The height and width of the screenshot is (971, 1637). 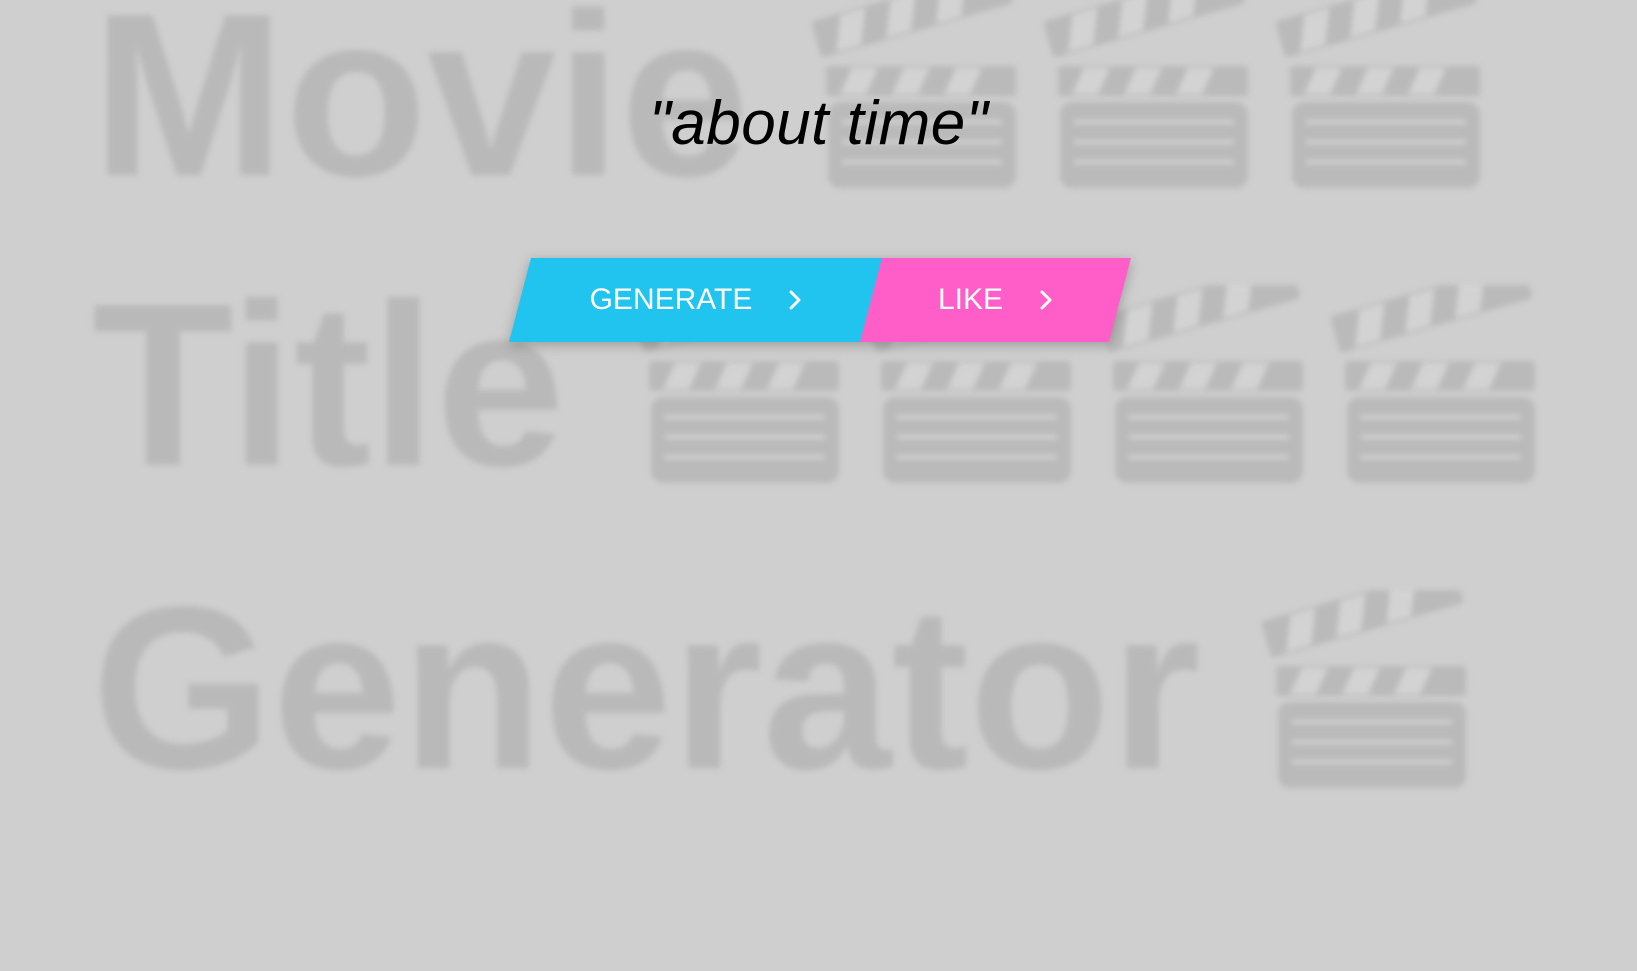 What do you see at coordinates (818, 123) in the screenshot?
I see `generated-movie-title: "about time"` at bounding box center [818, 123].